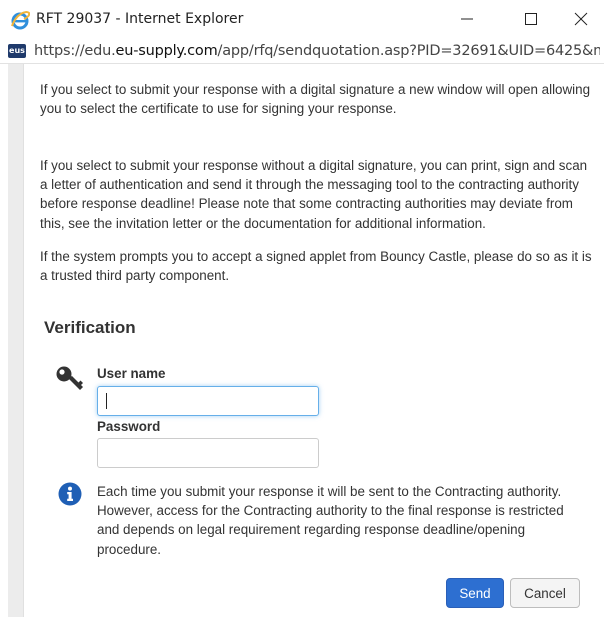 This screenshot has height=617, width=604. What do you see at coordinates (302, 19) in the screenshot?
I see `window-titlebar: RFT 29037 - Internet Explorer` at bounding box center [302, 19].